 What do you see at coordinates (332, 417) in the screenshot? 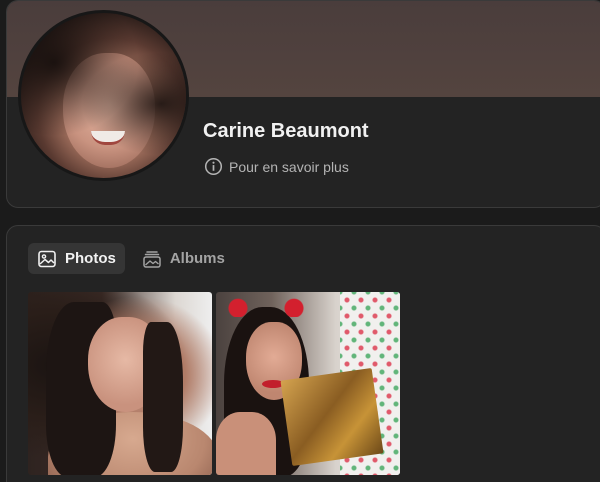
I see `photo-gift-box` at bounding box center [332, 417].